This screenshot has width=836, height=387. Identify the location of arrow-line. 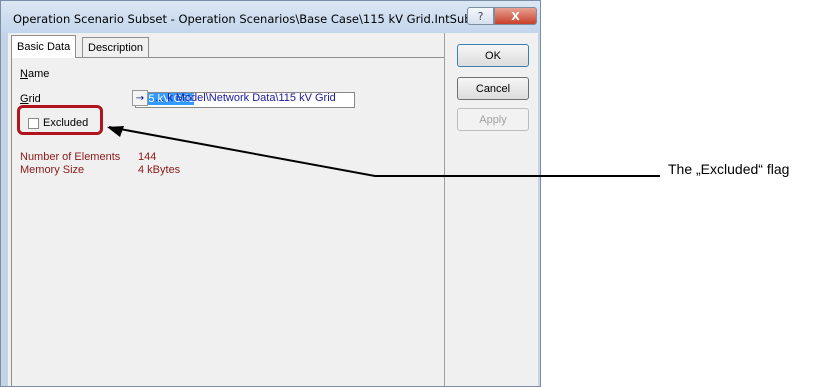
(384, 151).